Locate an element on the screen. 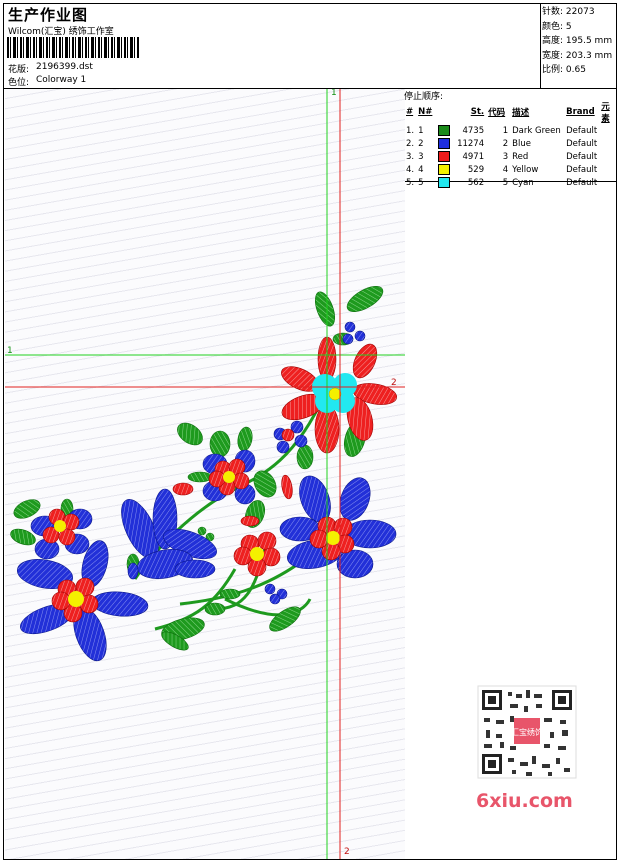  row-index: 5. is located at coordinates (410, 182).